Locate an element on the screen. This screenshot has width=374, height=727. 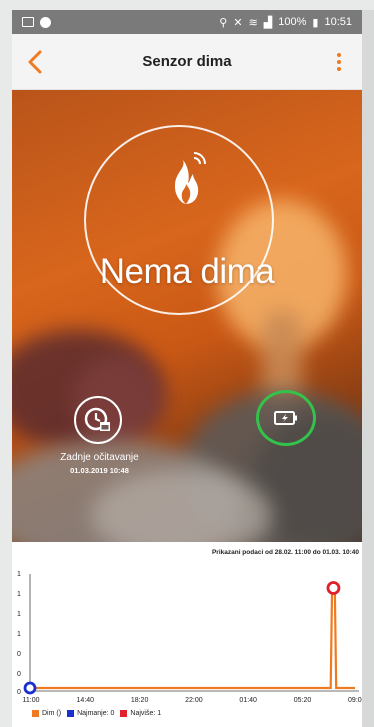
x-tick-label: 05:20 is located at coordinates (303, 700).